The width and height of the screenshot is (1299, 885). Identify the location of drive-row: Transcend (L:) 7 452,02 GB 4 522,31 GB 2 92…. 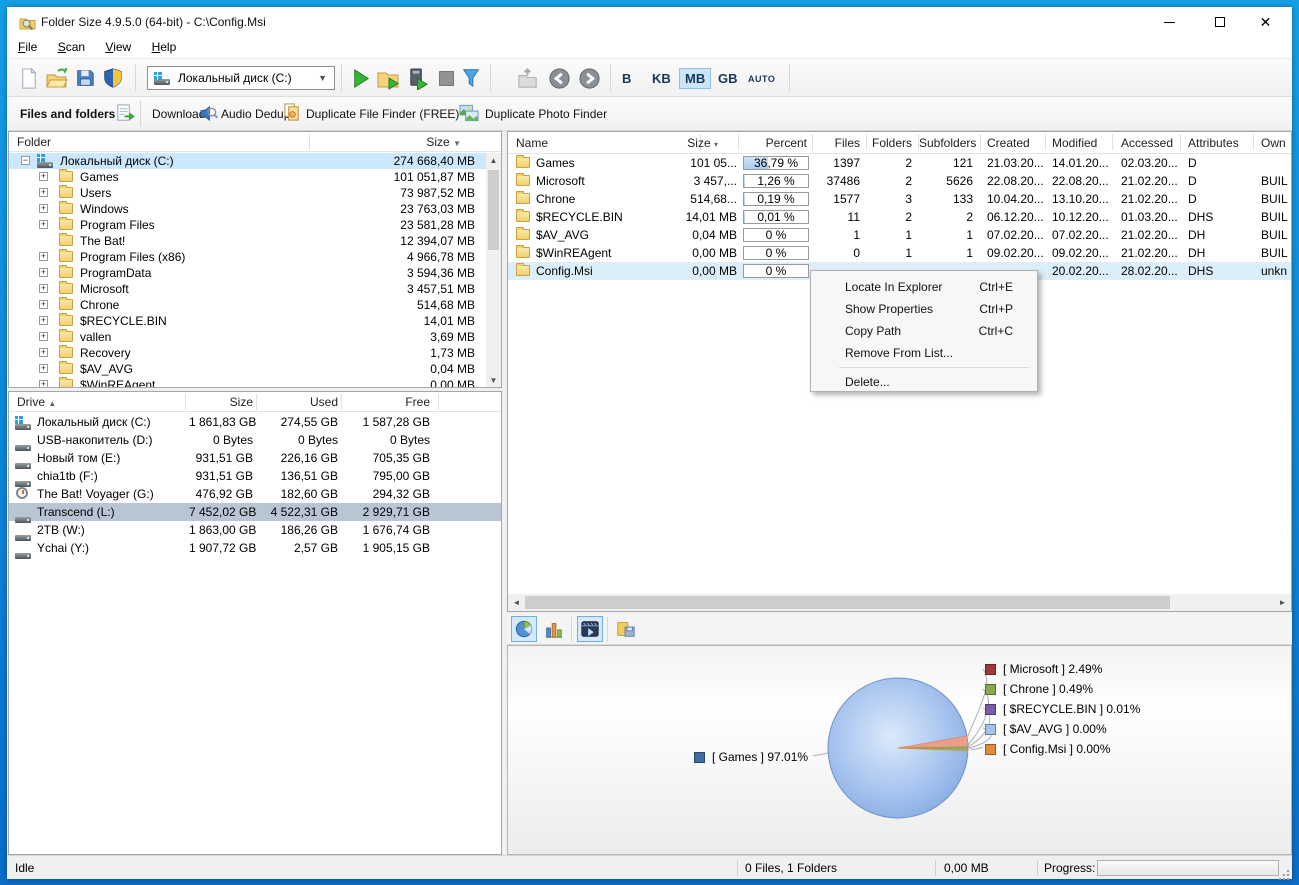
(255, 513).